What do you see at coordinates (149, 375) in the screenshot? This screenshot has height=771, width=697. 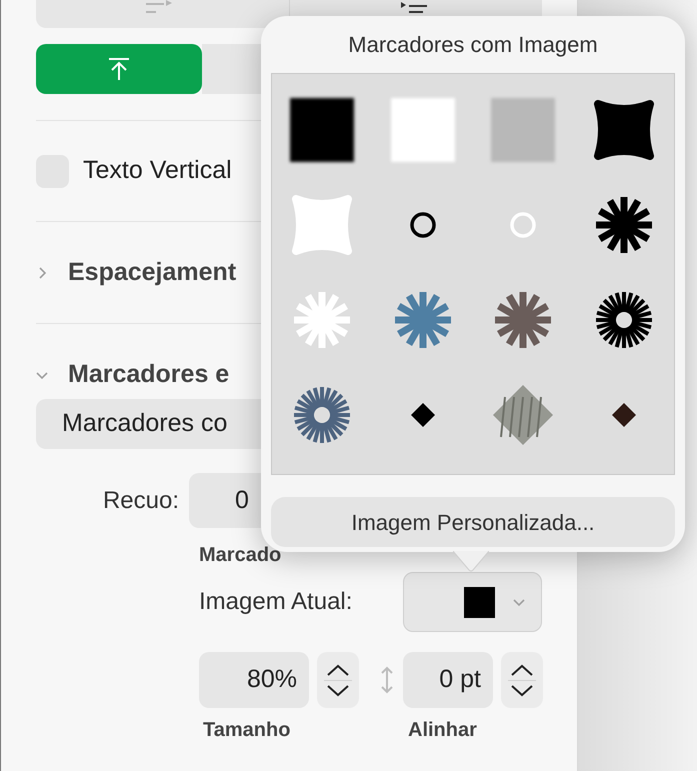 I see `section-header: Marcadores e` at bounding box center [149, 375].